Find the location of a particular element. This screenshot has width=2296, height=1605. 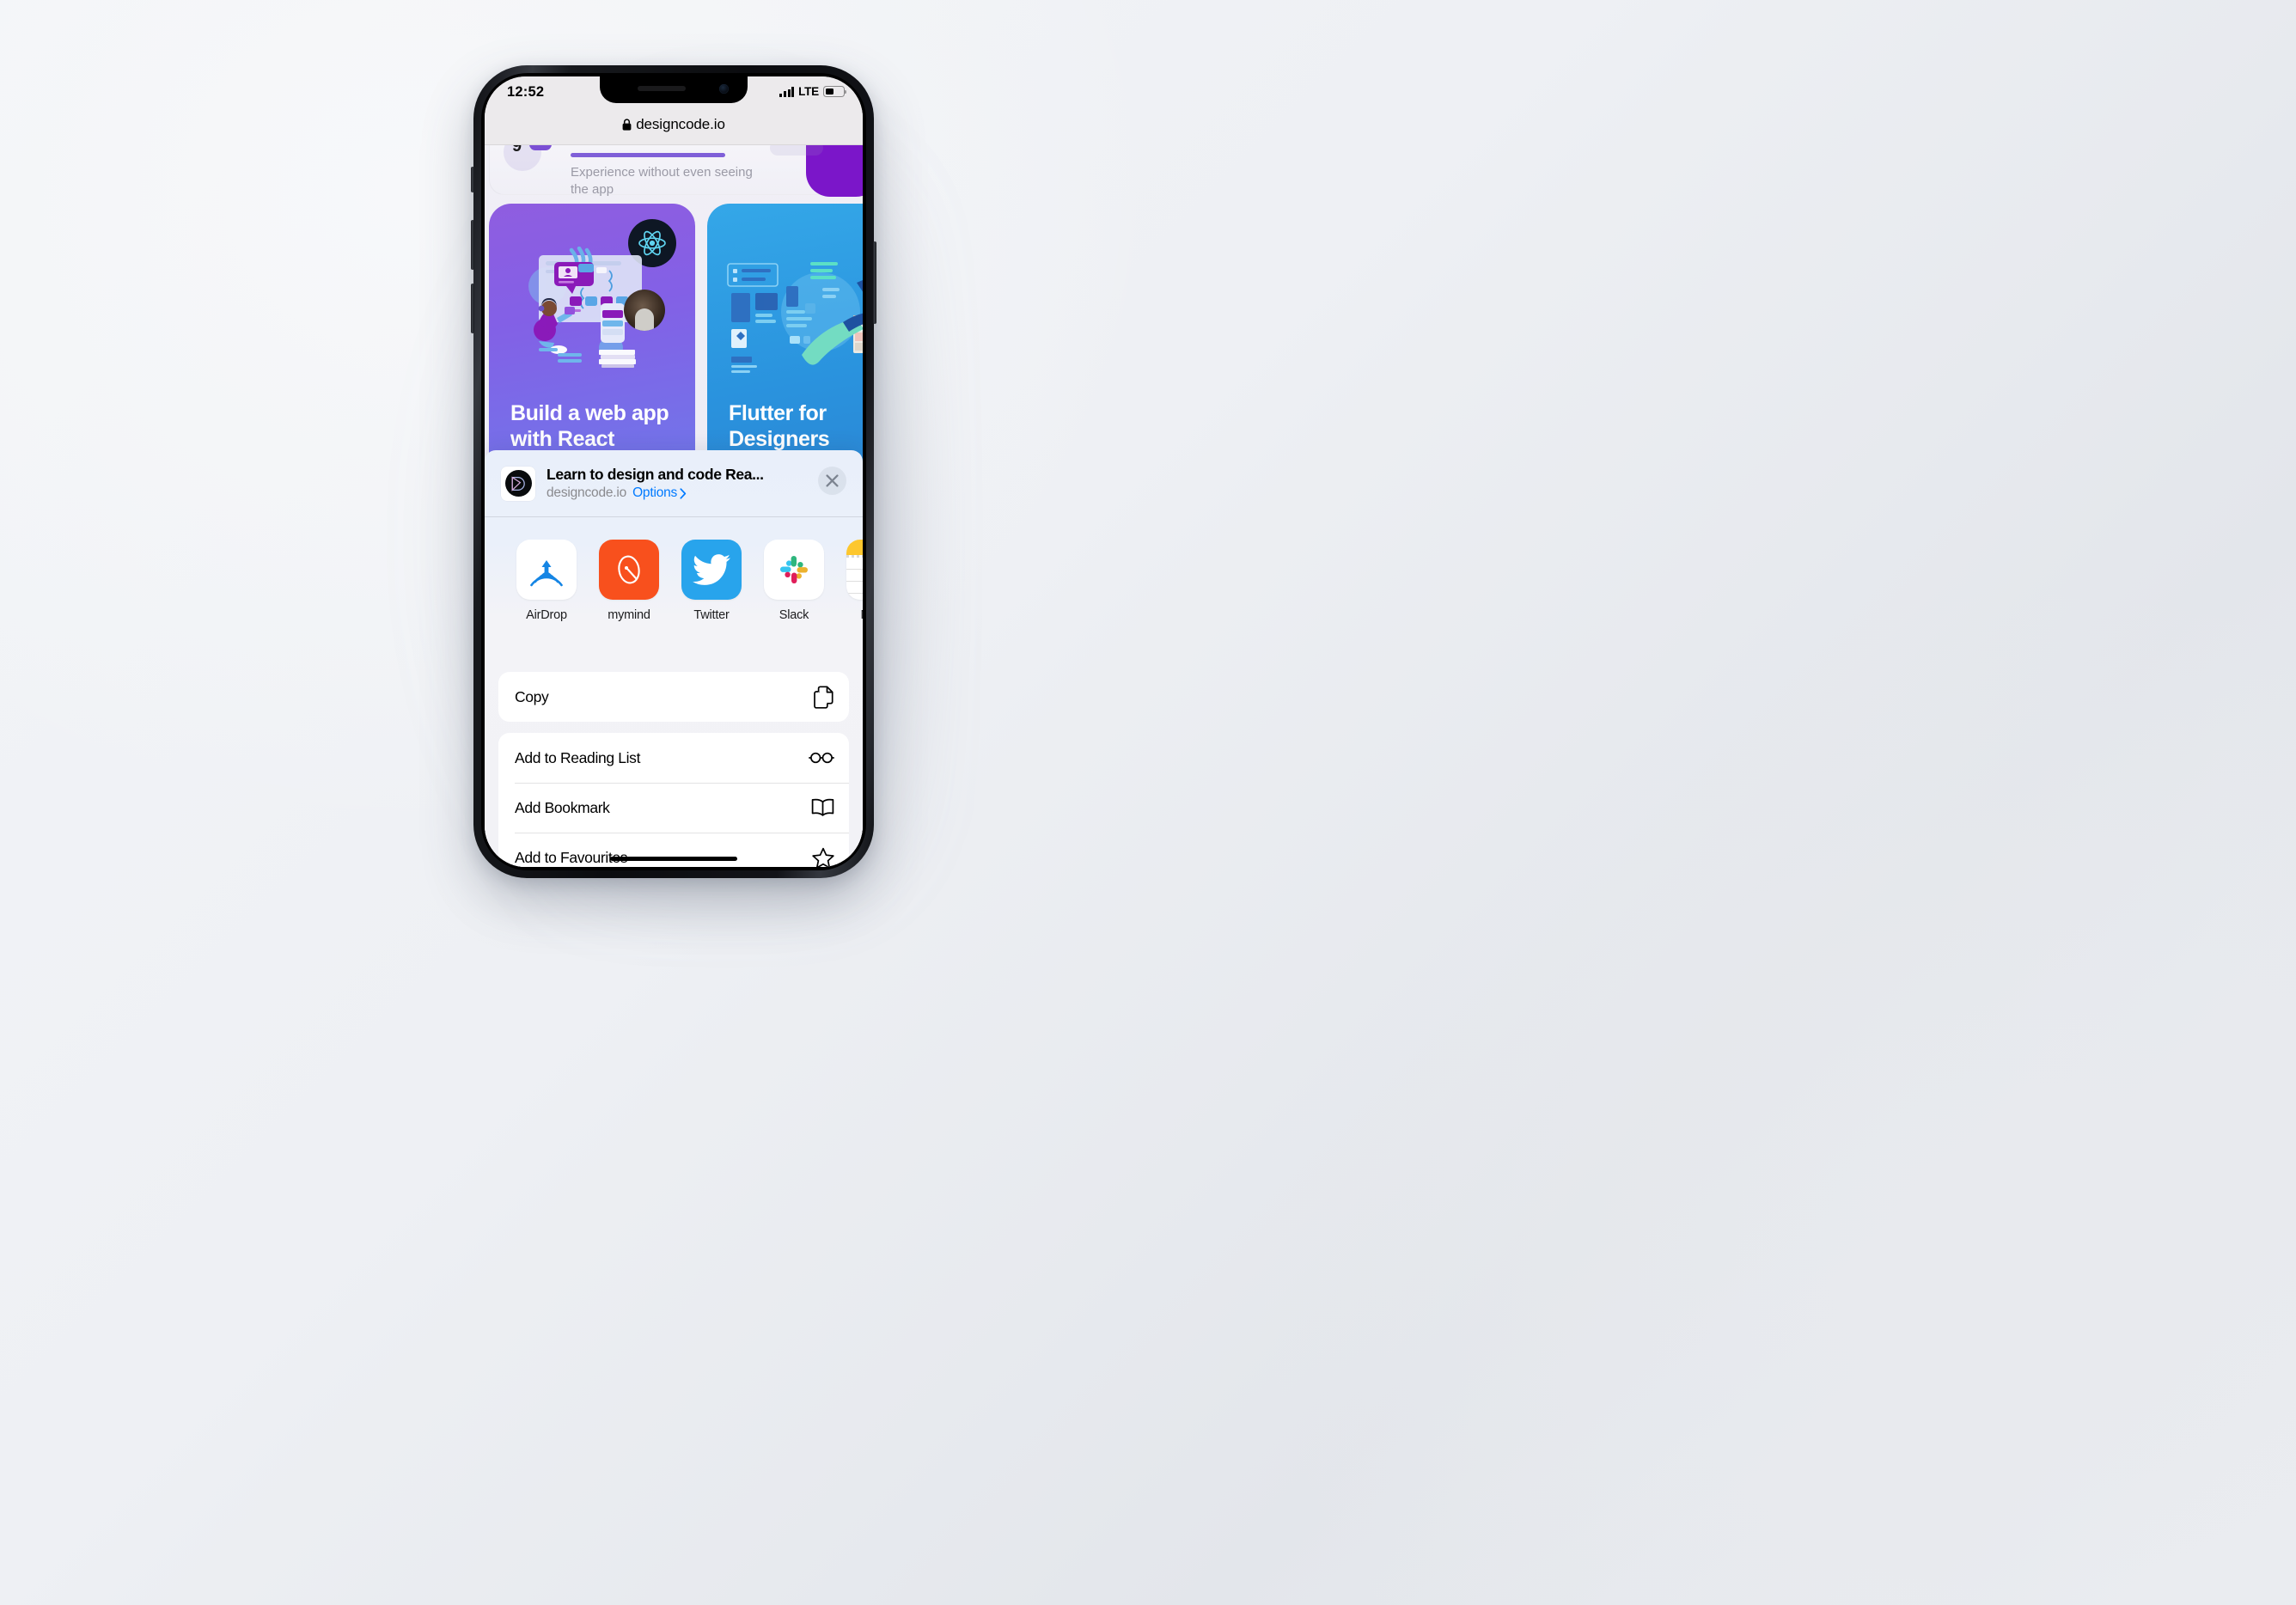

teaser-number: 9 is located at coordinates (517, 150).